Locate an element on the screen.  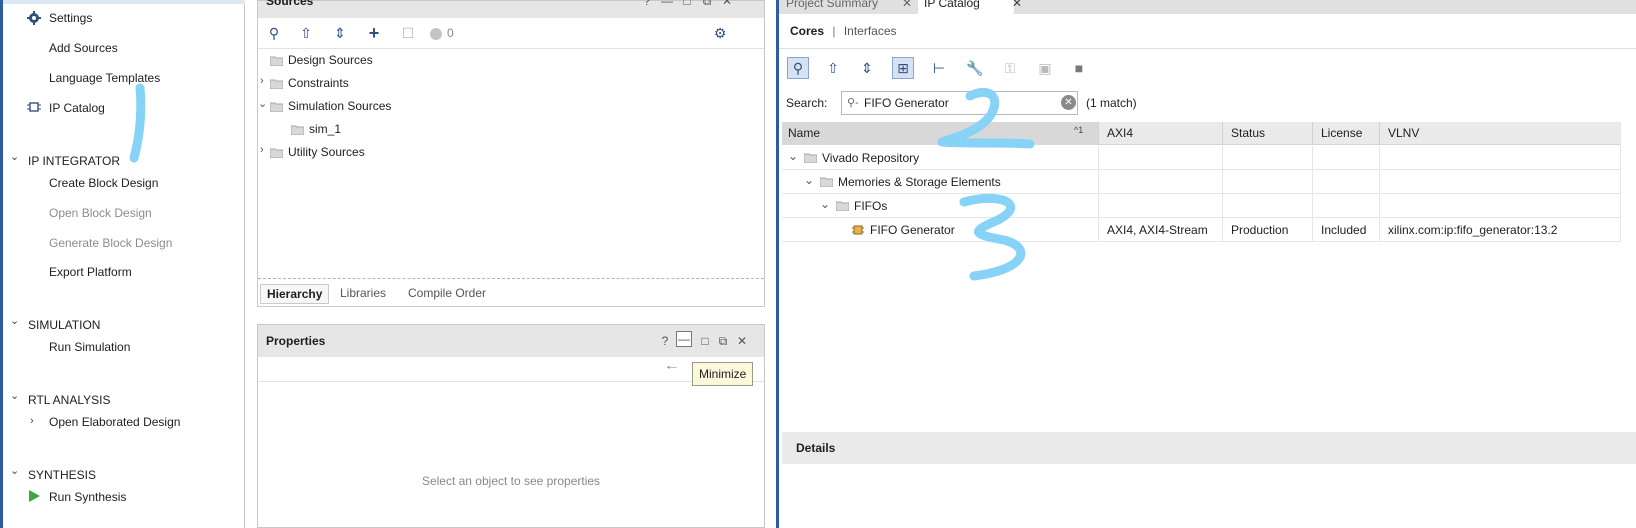
section-rtl-analysis: RTL ANALYSIS is located at coordinates (69, 400).